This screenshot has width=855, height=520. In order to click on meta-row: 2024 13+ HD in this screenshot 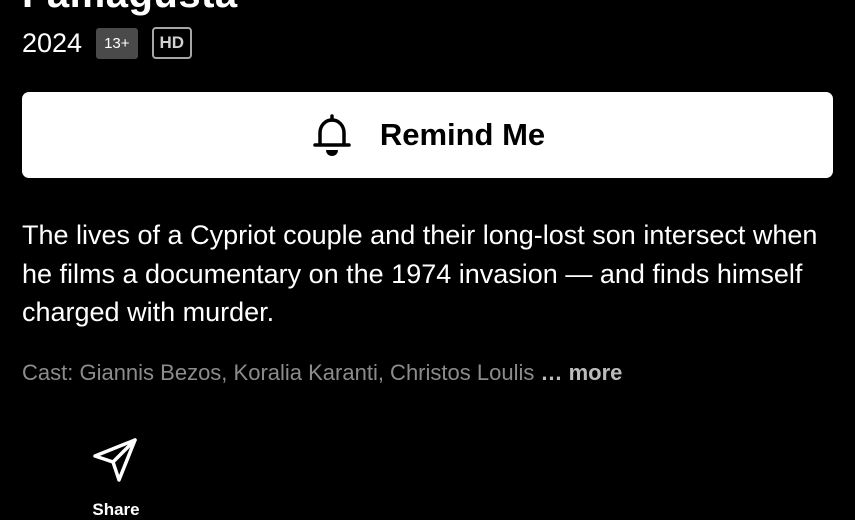, I will do `click(107, 43)`.